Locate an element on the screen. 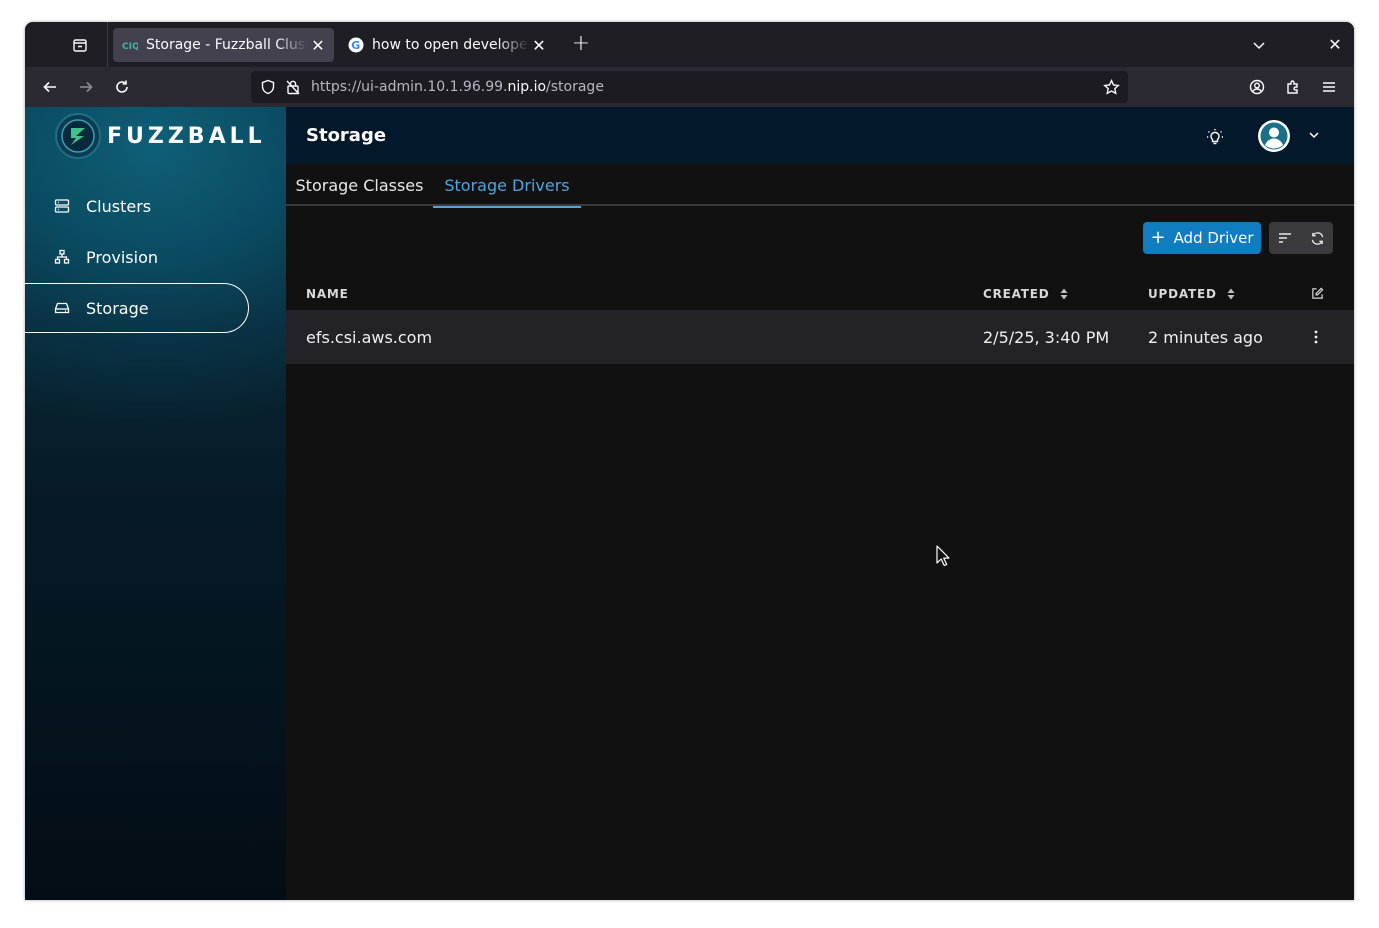 The height and width of the screenshot is (928, 1379). edit-columns-icon is located at coordinates (1317, 293).